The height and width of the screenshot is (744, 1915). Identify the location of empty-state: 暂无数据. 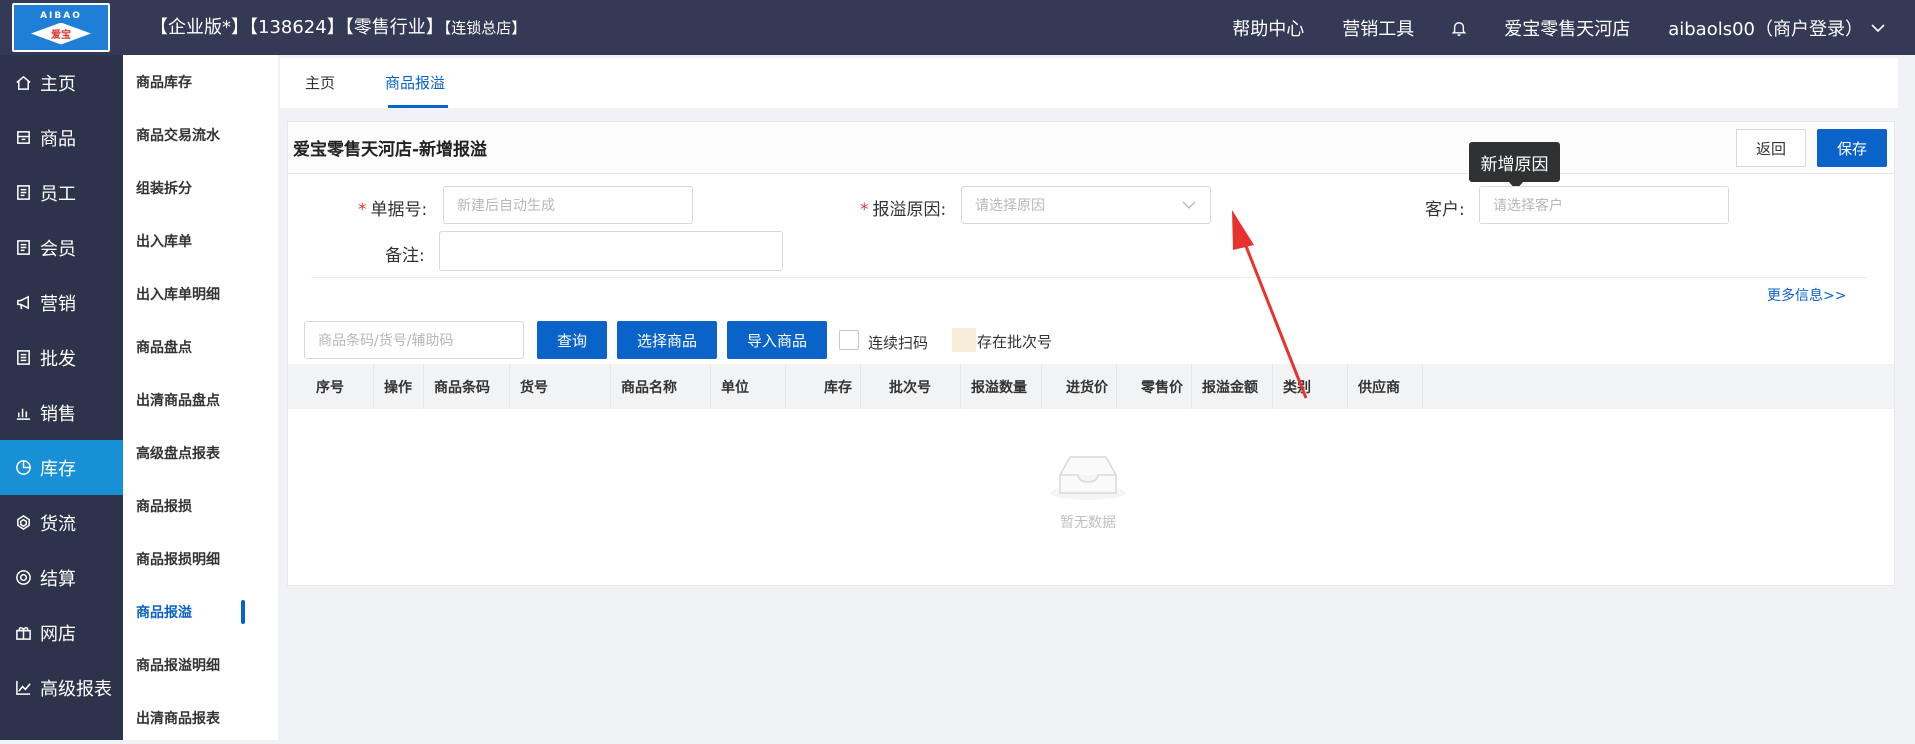
(1088, 489).